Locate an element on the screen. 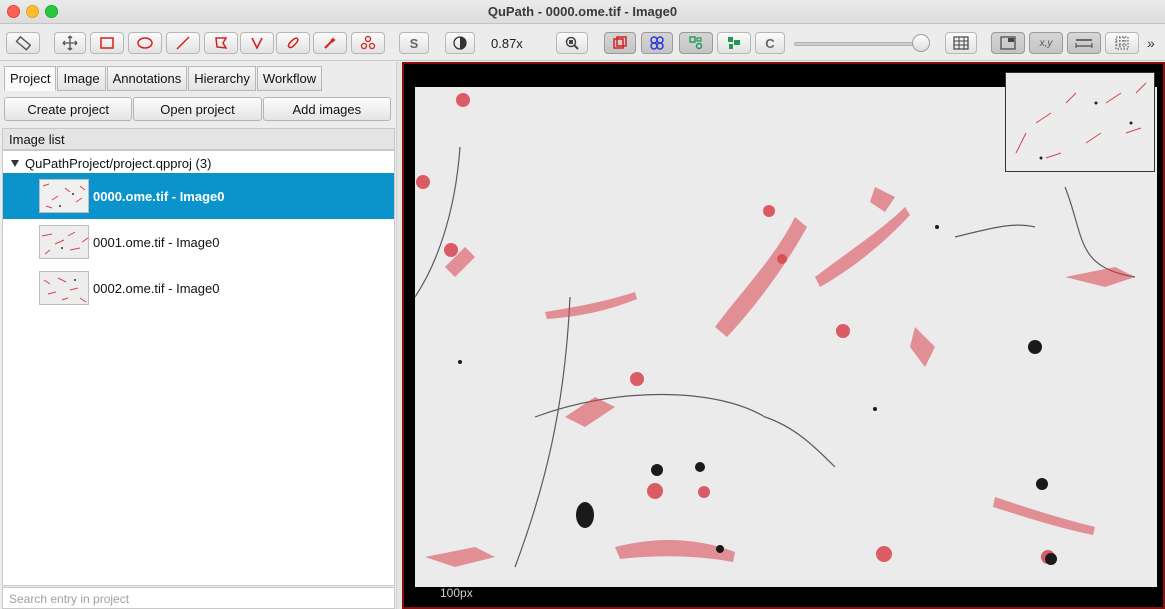 Image resolution: width=1165 pixels, height=609 pixels. ellipse-tool-button is located at coordinates (145, 43).